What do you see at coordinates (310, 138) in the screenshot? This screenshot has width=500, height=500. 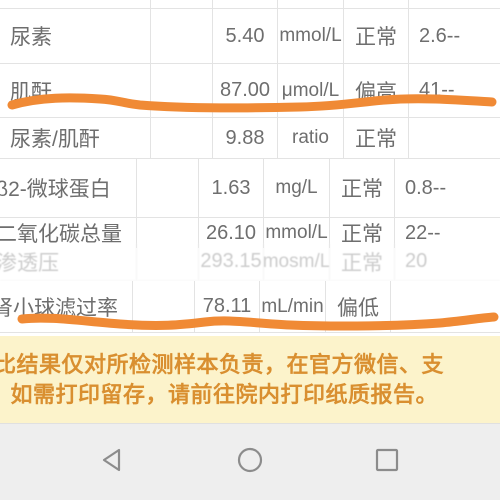 I see `cell-unit: ratio` at bounding box center [310, 138].